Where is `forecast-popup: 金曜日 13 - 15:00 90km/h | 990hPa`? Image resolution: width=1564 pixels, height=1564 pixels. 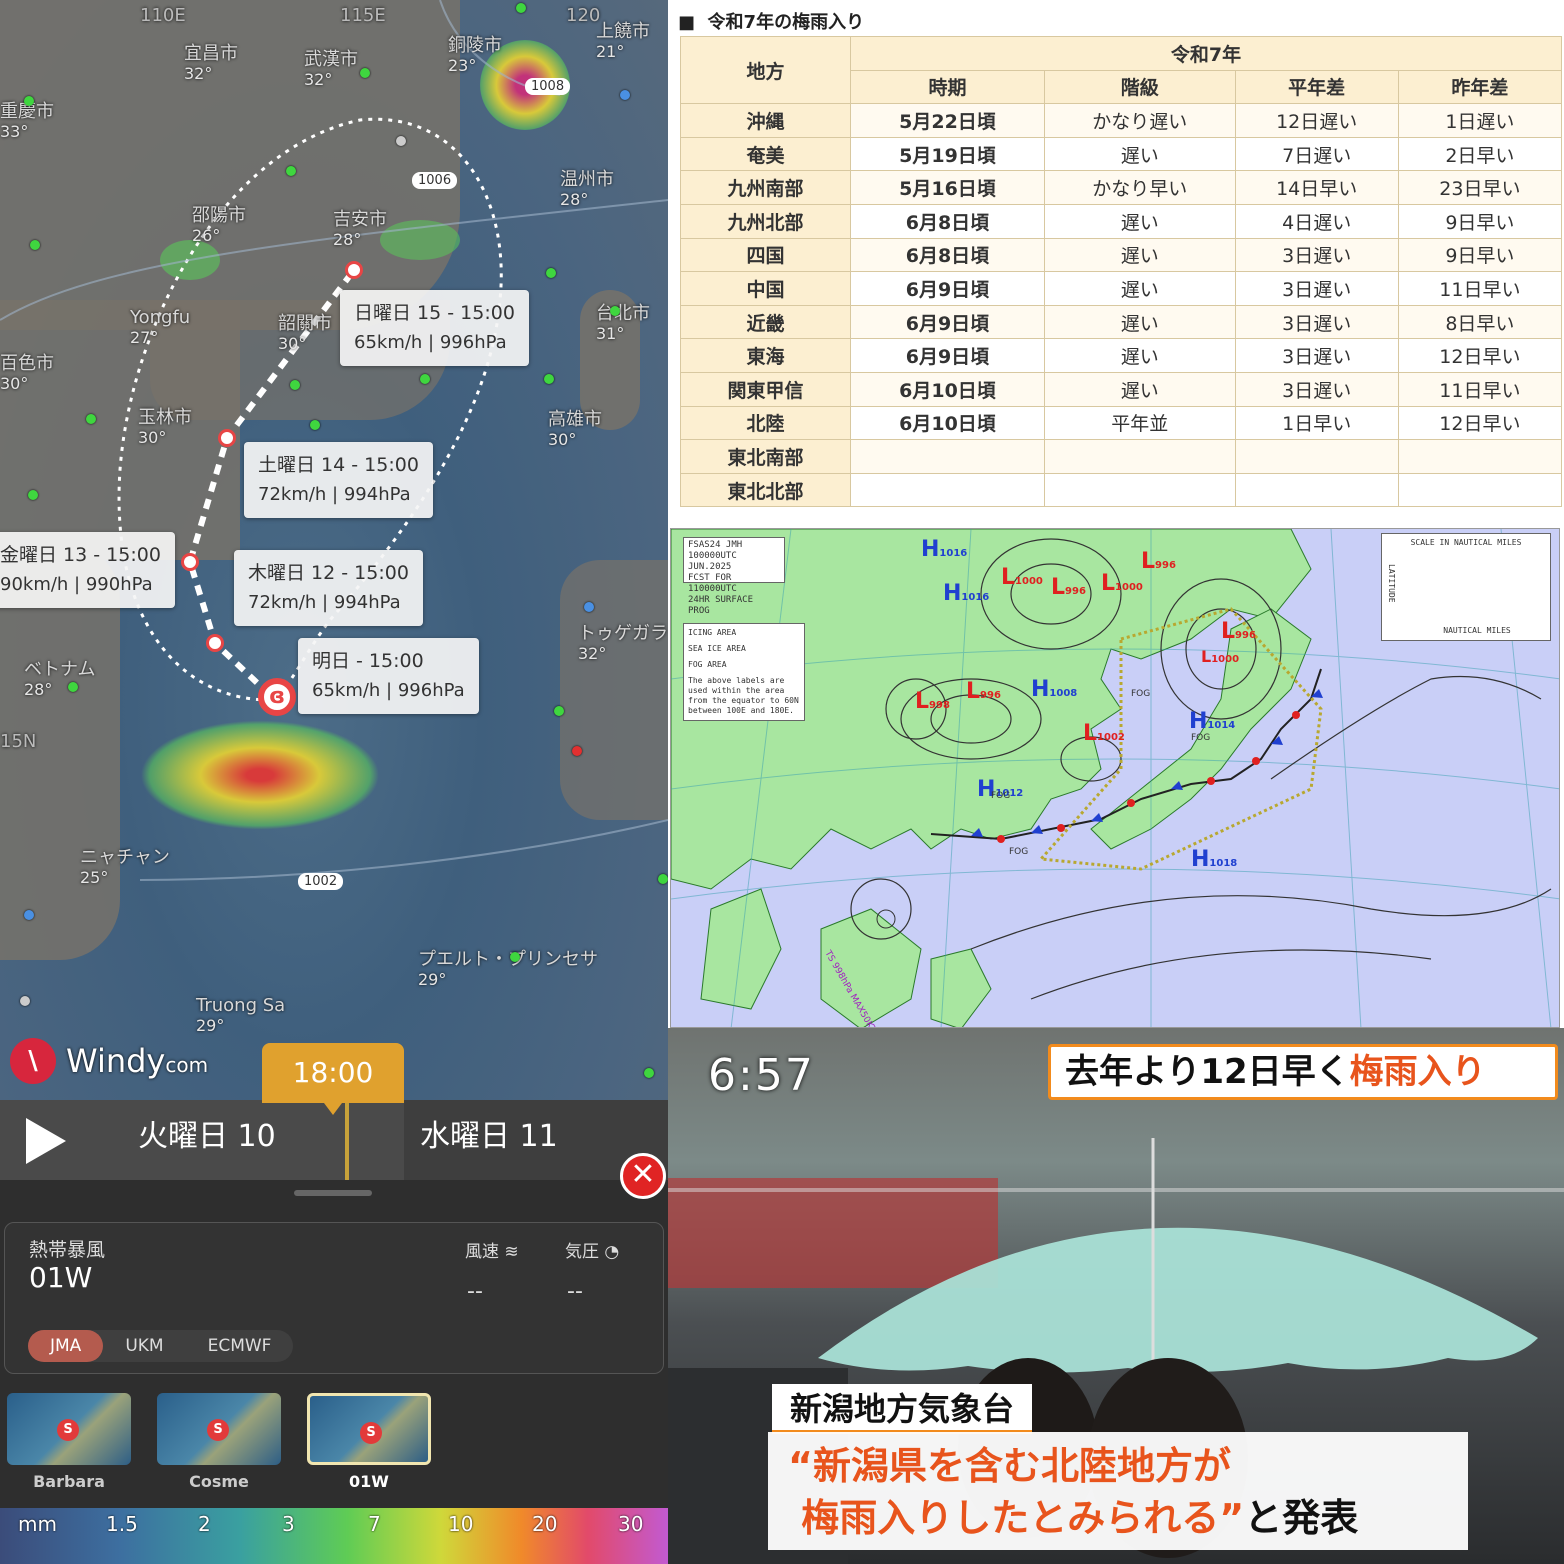
forecast-popup: 金曜日 13 - 15:00 90km/h | 990hPa is located at coordinates (87, 570).